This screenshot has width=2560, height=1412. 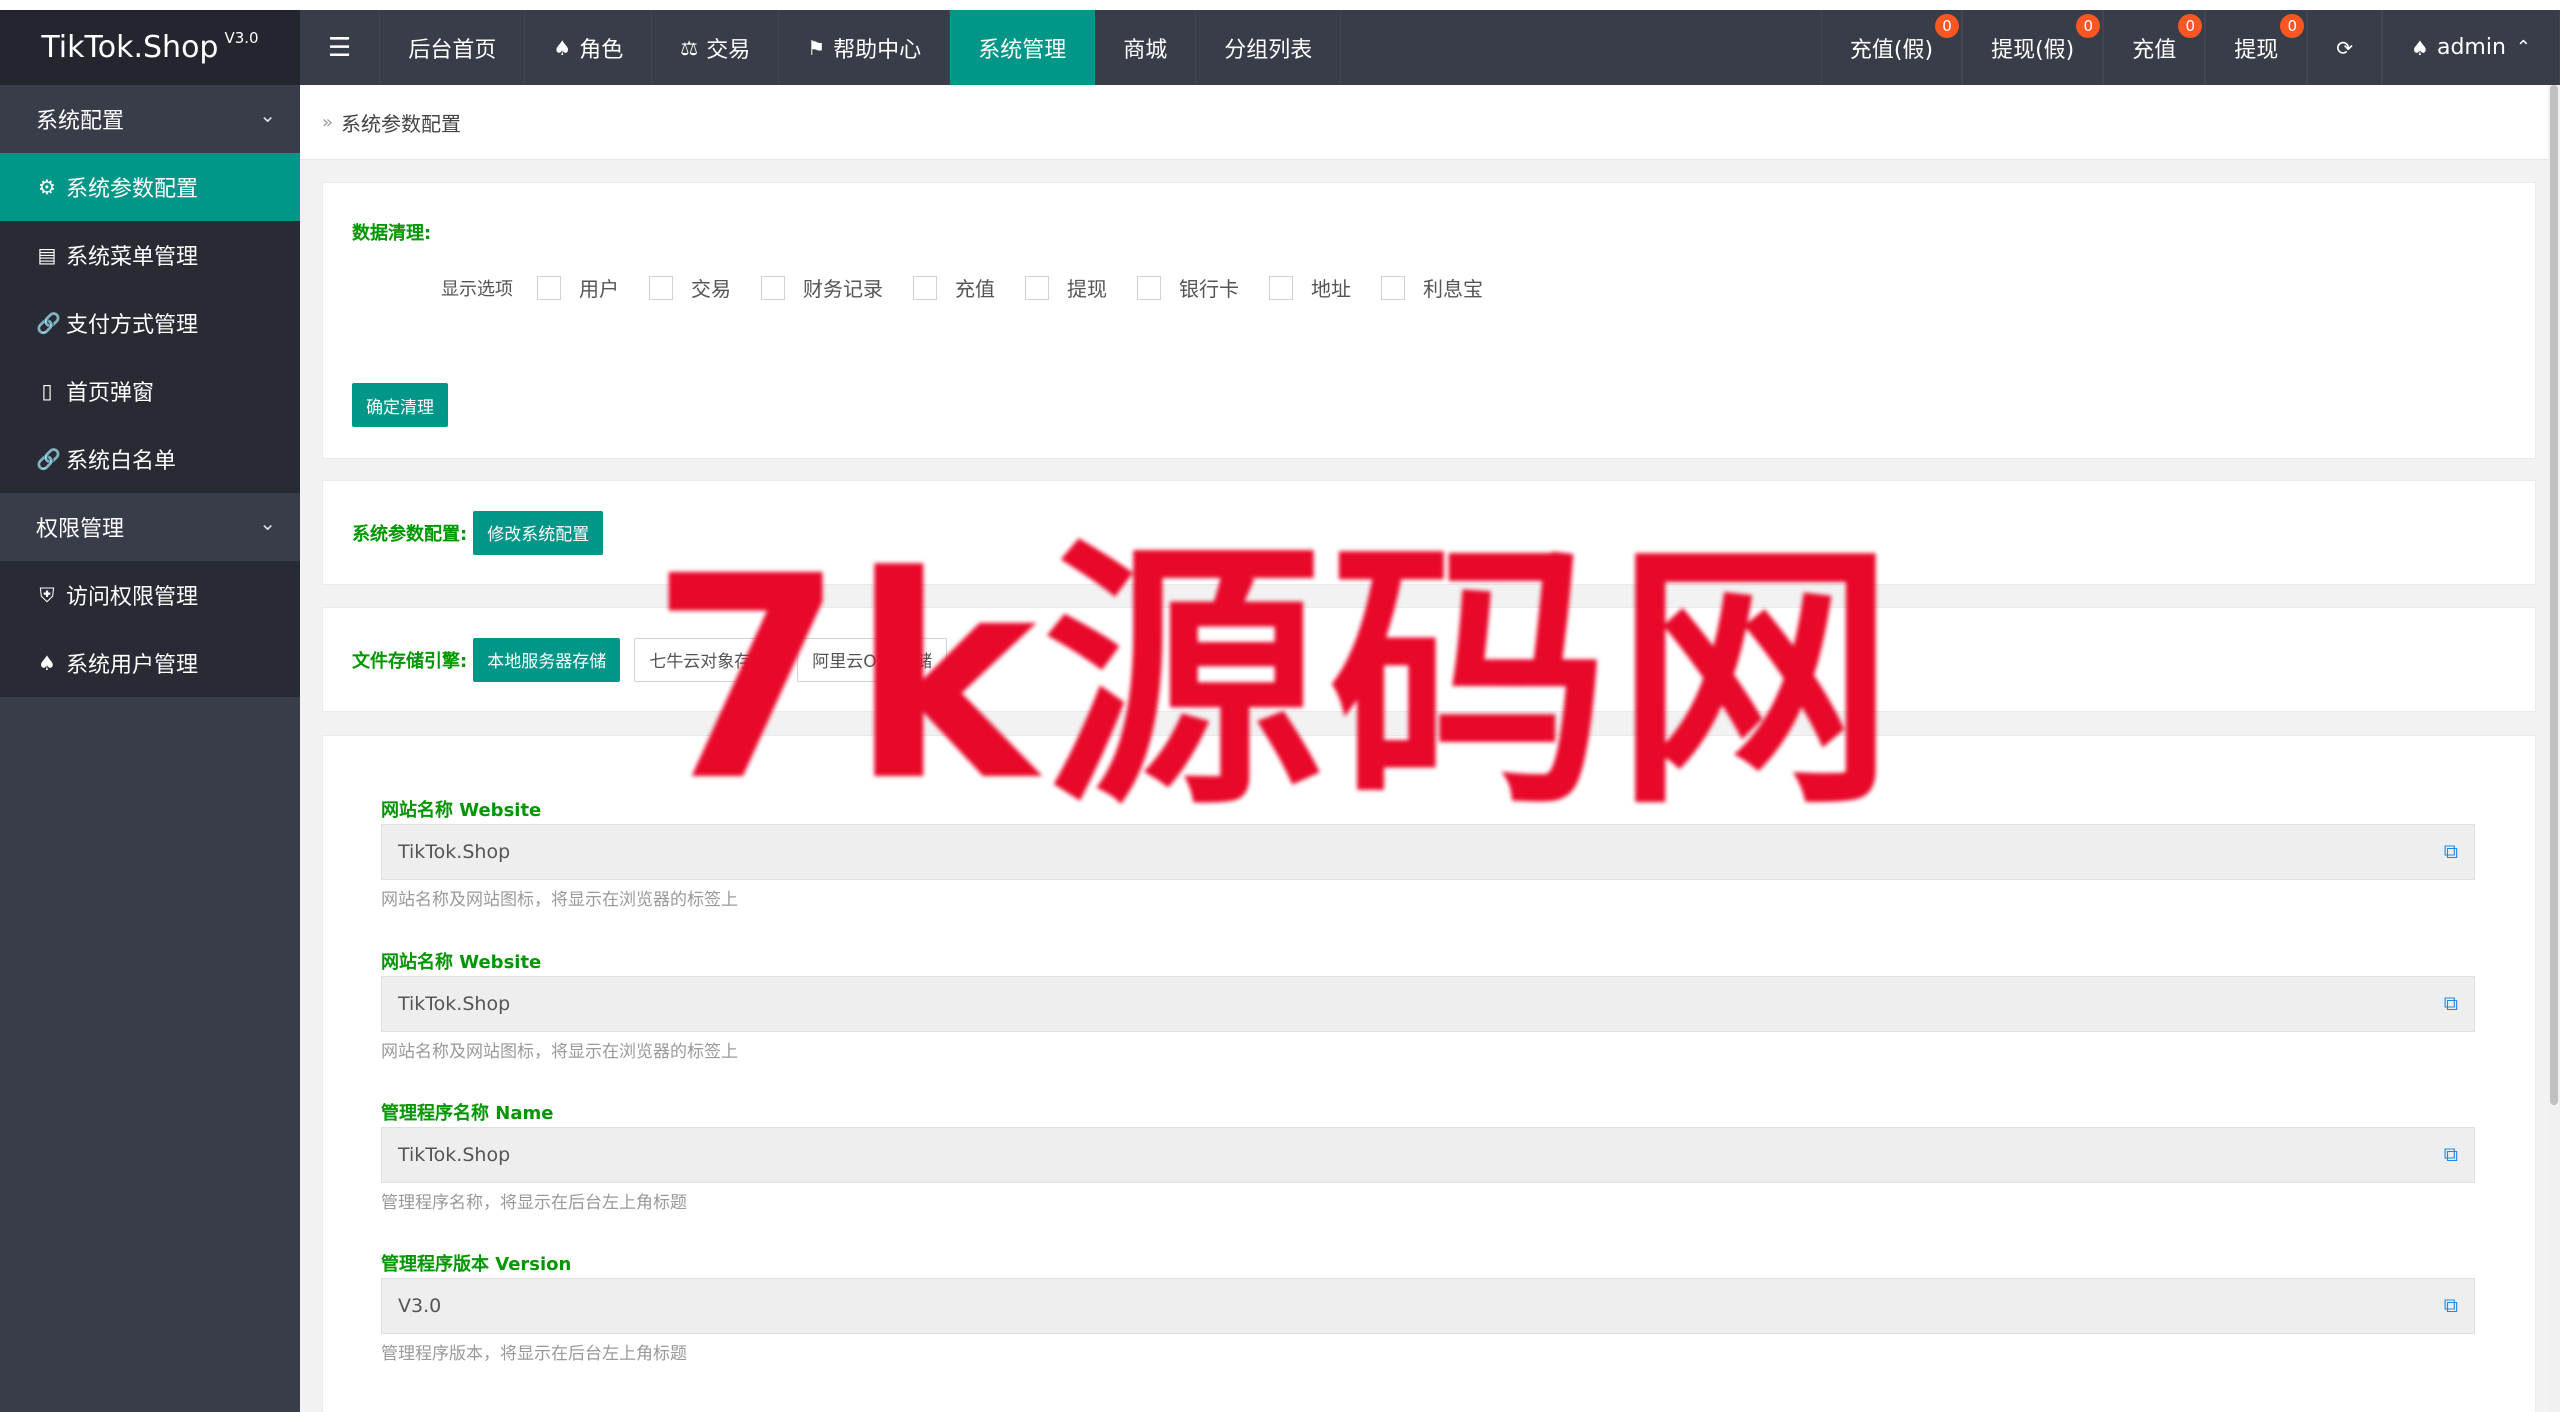 I want to click on checkbox-trade, so click(x=661, y=287).